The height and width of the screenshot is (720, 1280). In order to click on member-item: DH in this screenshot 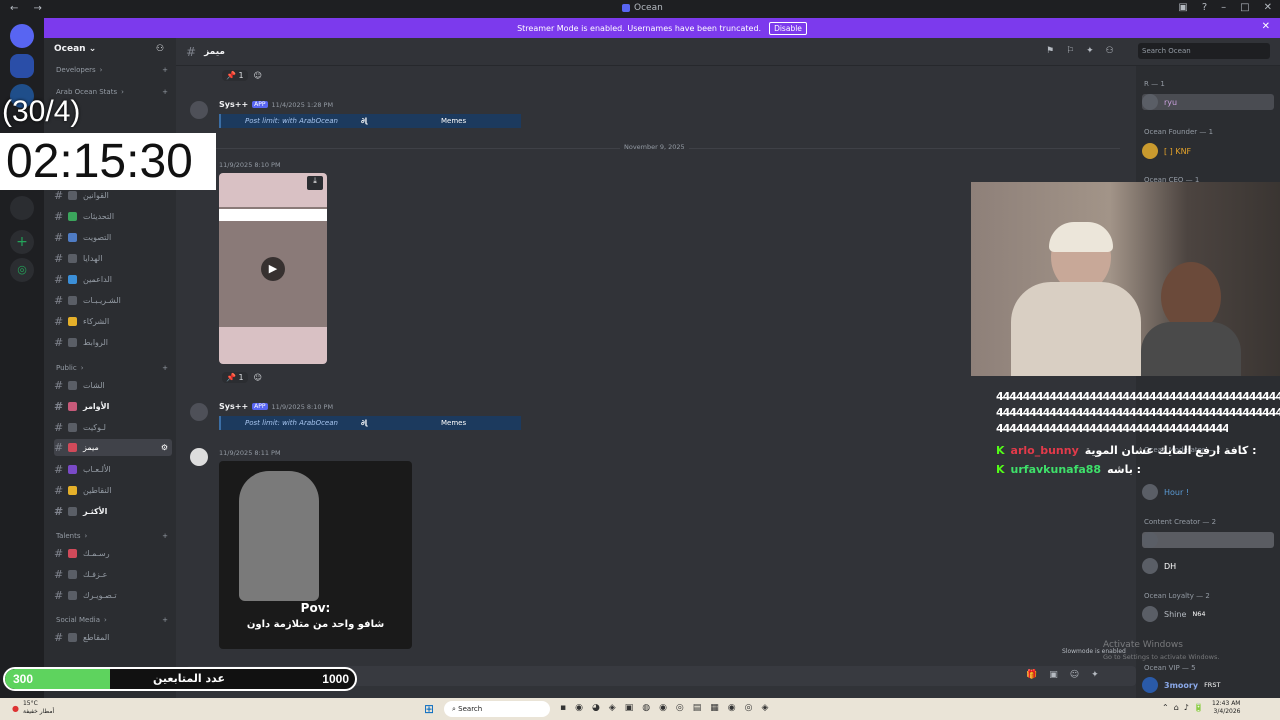, I will do `click(1159, 566)`.